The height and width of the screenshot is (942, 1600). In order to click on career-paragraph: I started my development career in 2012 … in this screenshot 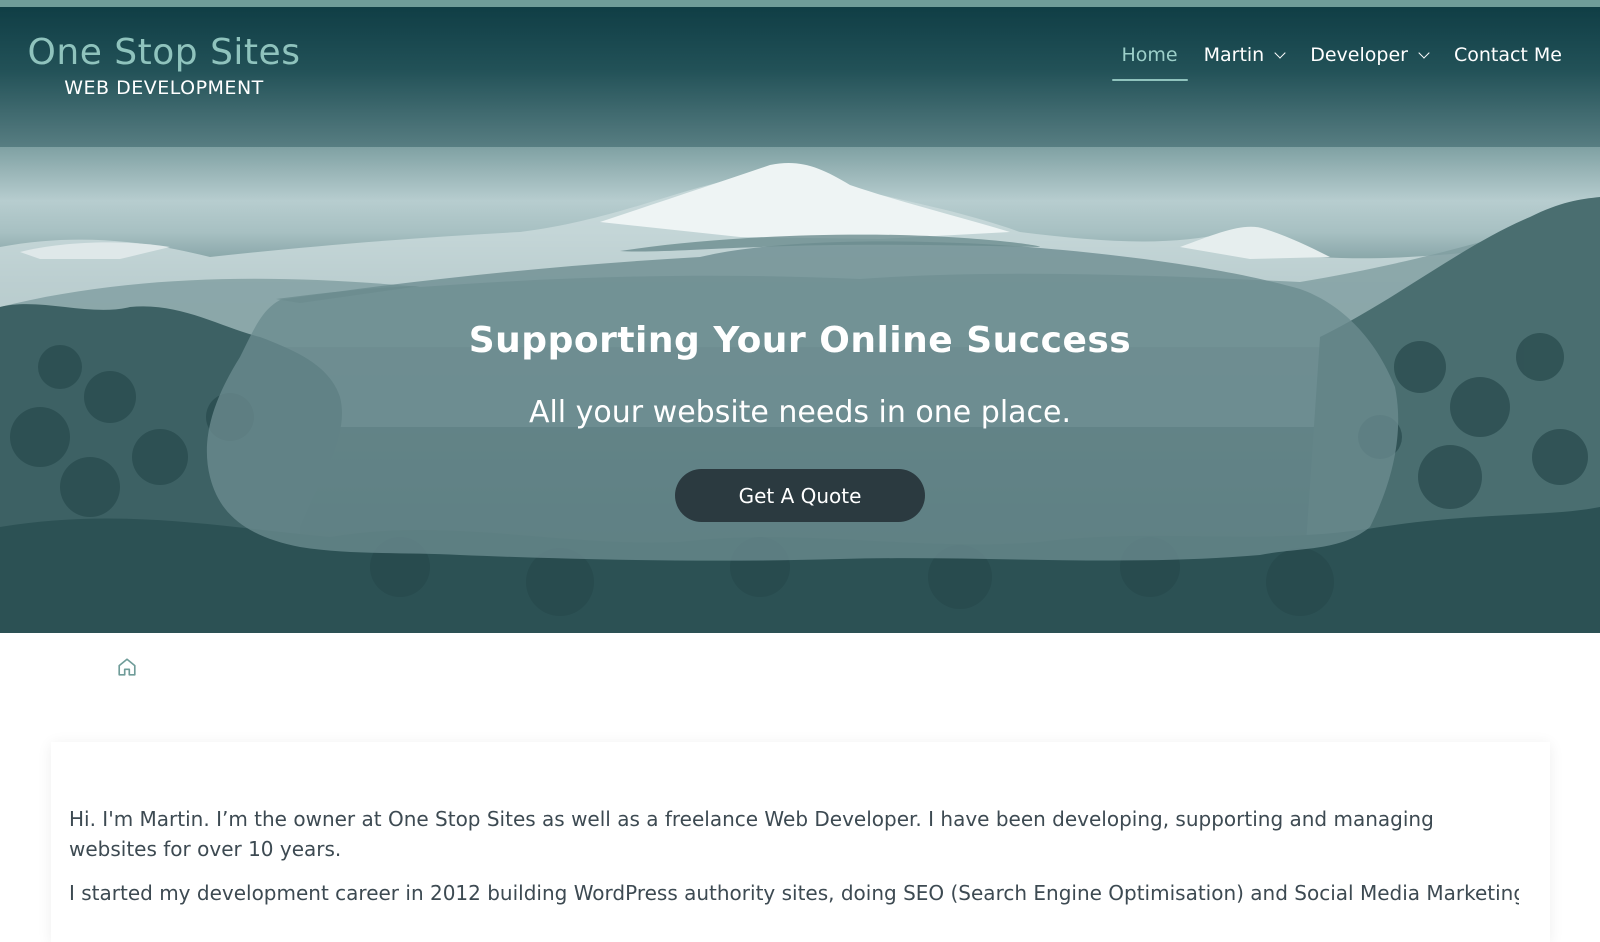, I will do `click(794, 893)`.